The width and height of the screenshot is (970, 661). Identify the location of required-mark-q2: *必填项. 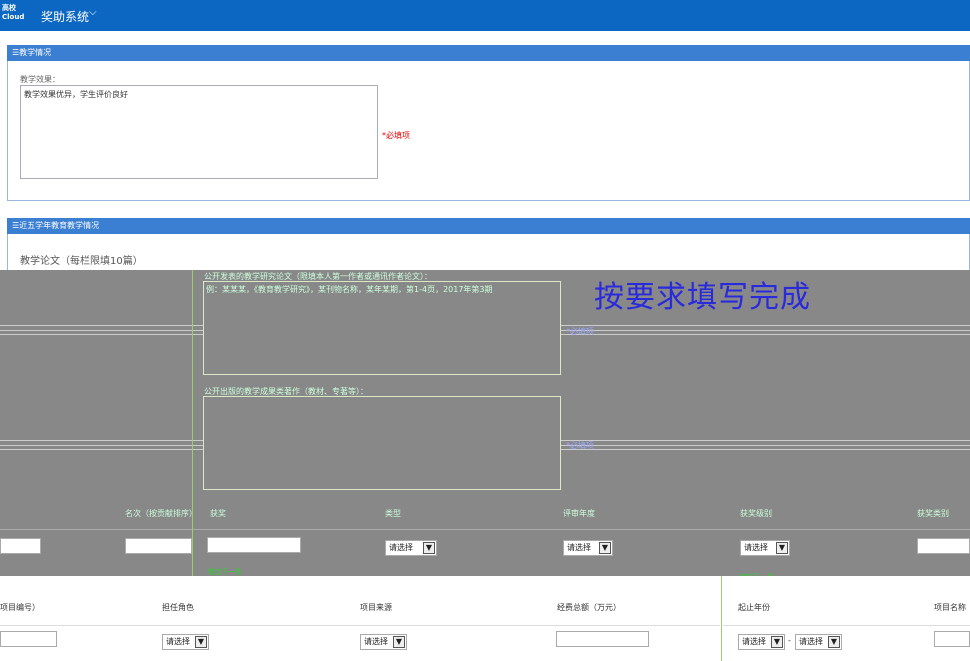
(580, 445).